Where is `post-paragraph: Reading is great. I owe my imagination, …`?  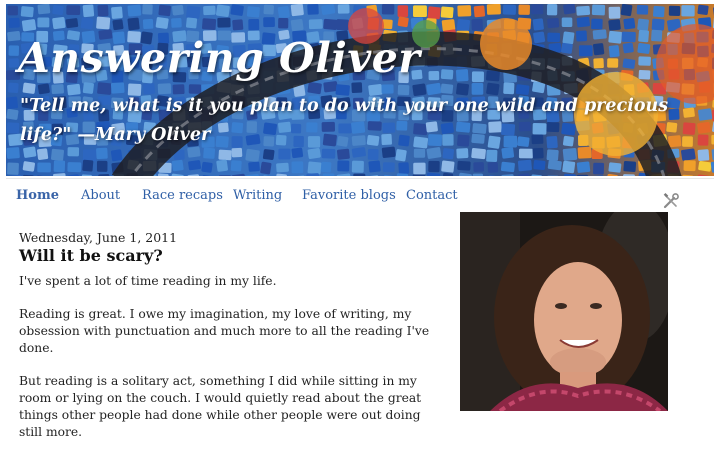 post-paragraph: Reading is great. I owe my imagination, … is located at coordinates (231, 331).